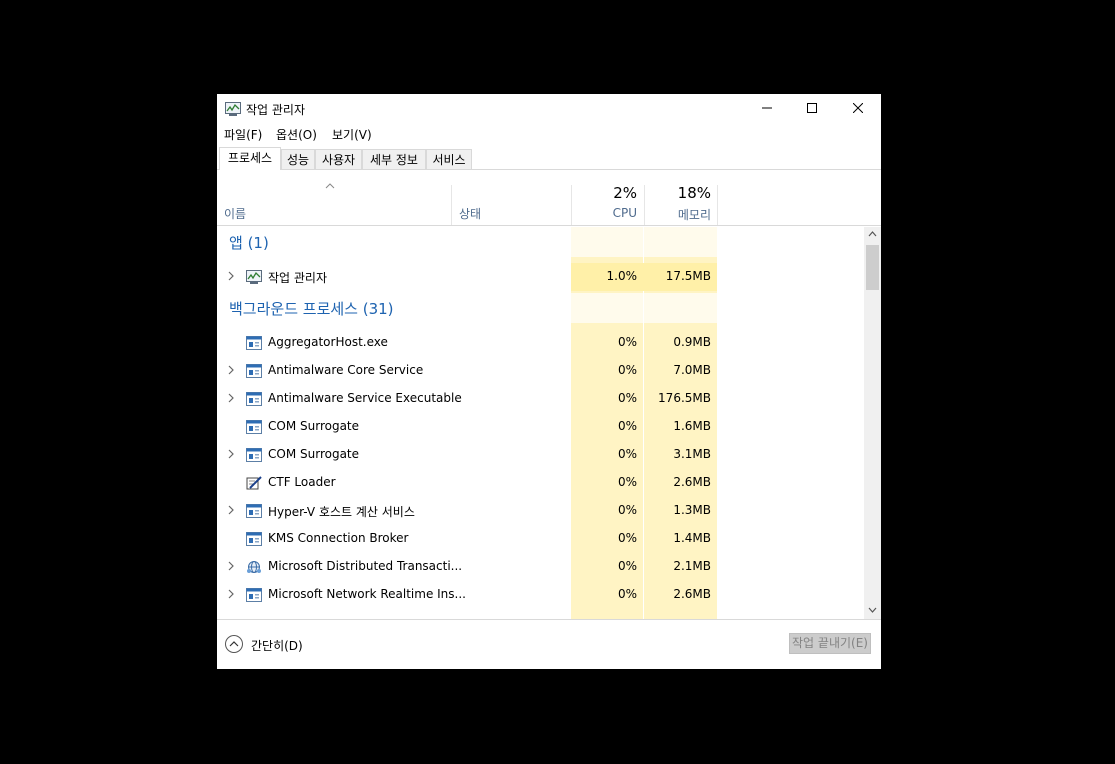 This screenshot has width=1115, height=764. I want to click on process-memory: 176.5MB, so click(684, 398).